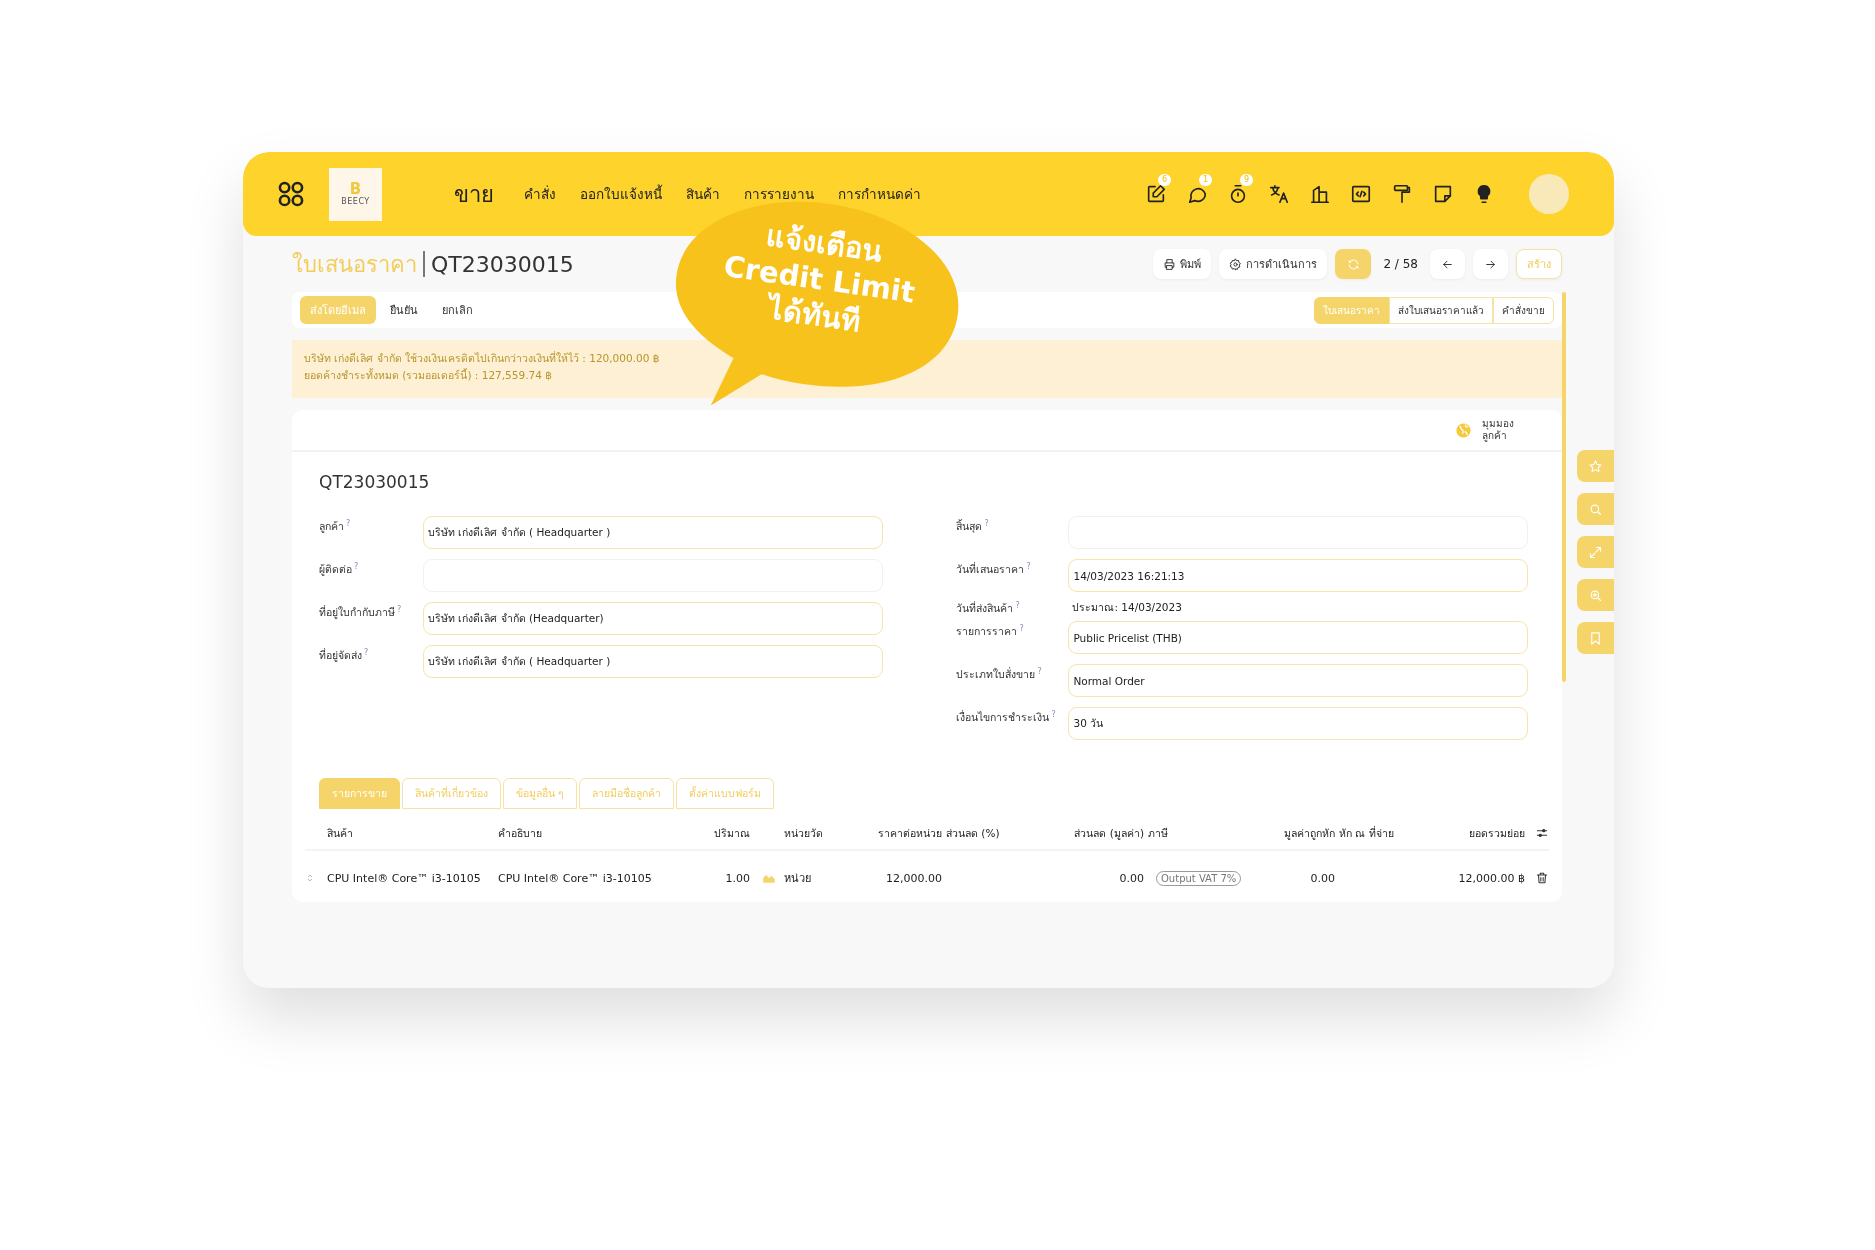 This screenshot has width=1875, height=1250. What do you see at coordinates (357, 612) in the screenshot?
I see `field-label: ที่อยู่ใบกำกับภาษี` at bounding box center [357, 612].